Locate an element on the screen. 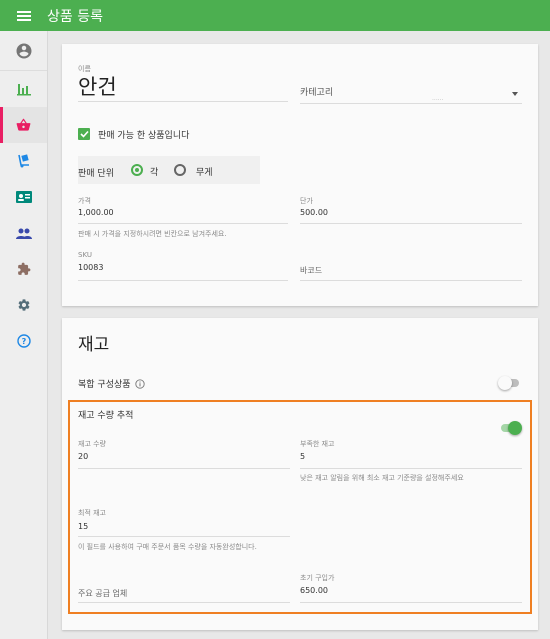 The image size is (550, 639). unit-weight-radio is located at coordinates (180, 170).